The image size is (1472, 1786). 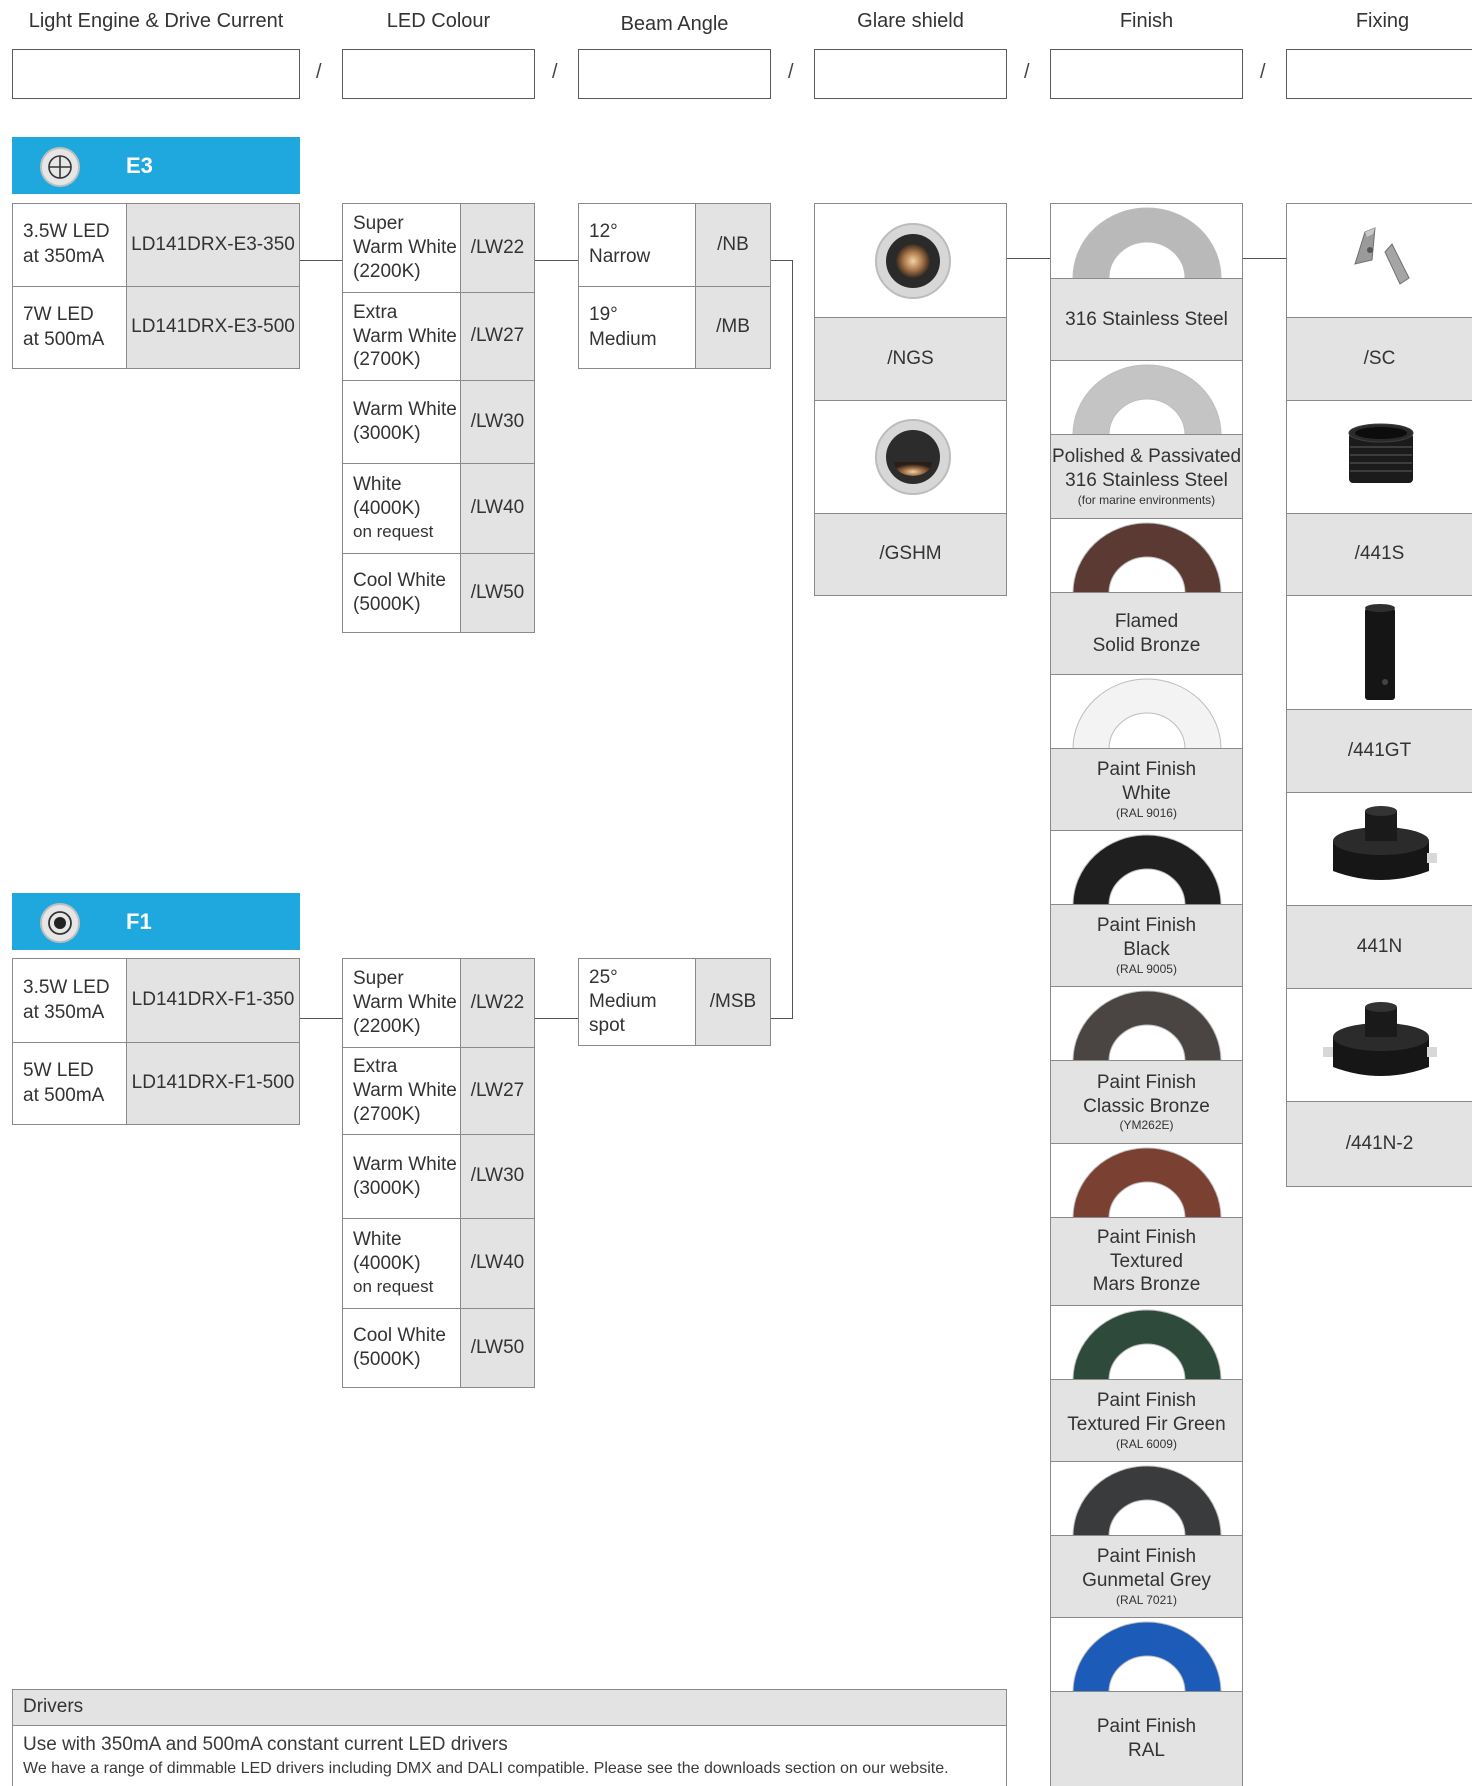 I want to click on junction-box-2-icon, so click(x=1379, y=1044).